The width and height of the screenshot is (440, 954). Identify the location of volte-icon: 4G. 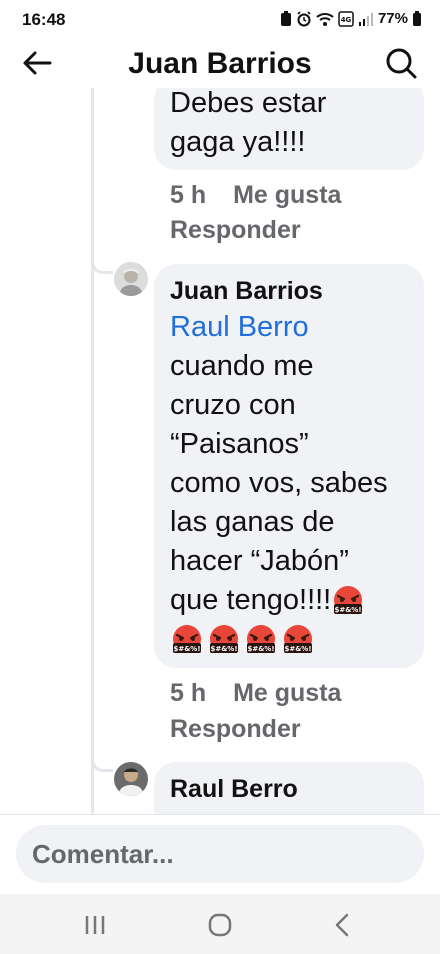
(346, 18).